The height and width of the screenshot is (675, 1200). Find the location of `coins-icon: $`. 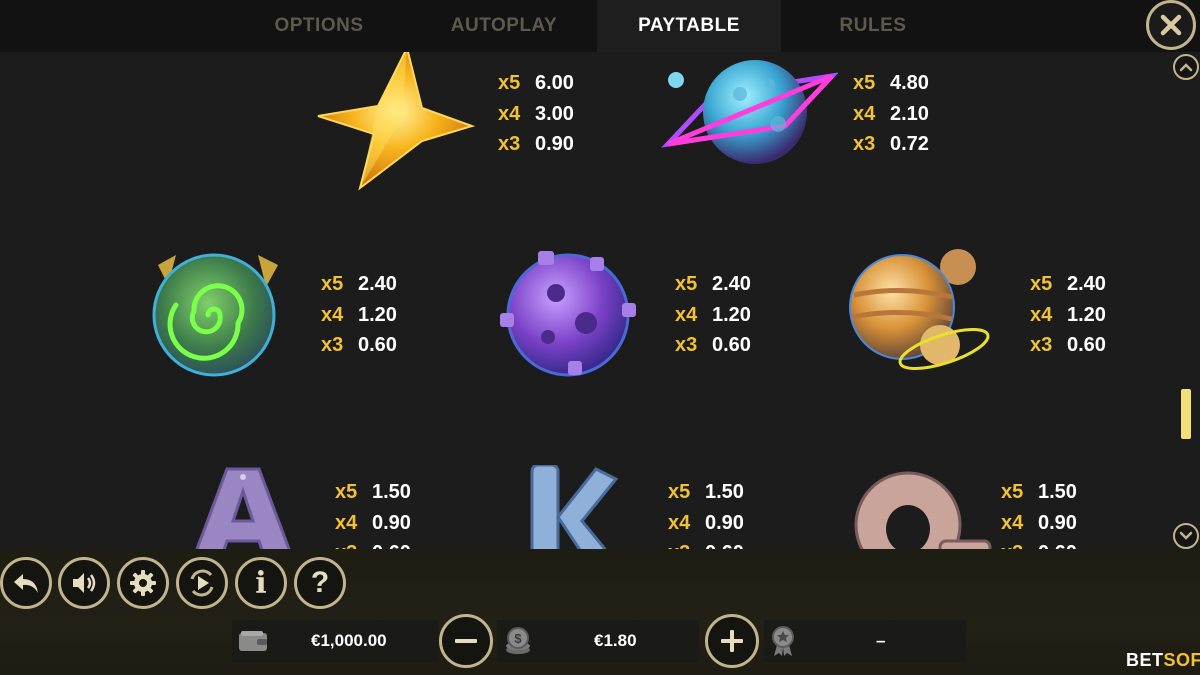

coins-icon: $ is located at coordinates (518, 640).